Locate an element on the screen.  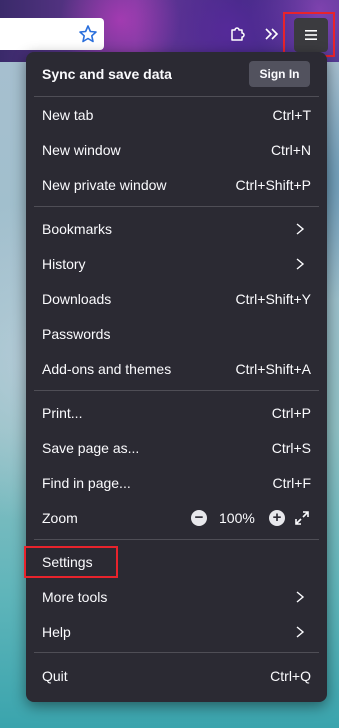
puzzle-icon is located at coordinates (238, 34).